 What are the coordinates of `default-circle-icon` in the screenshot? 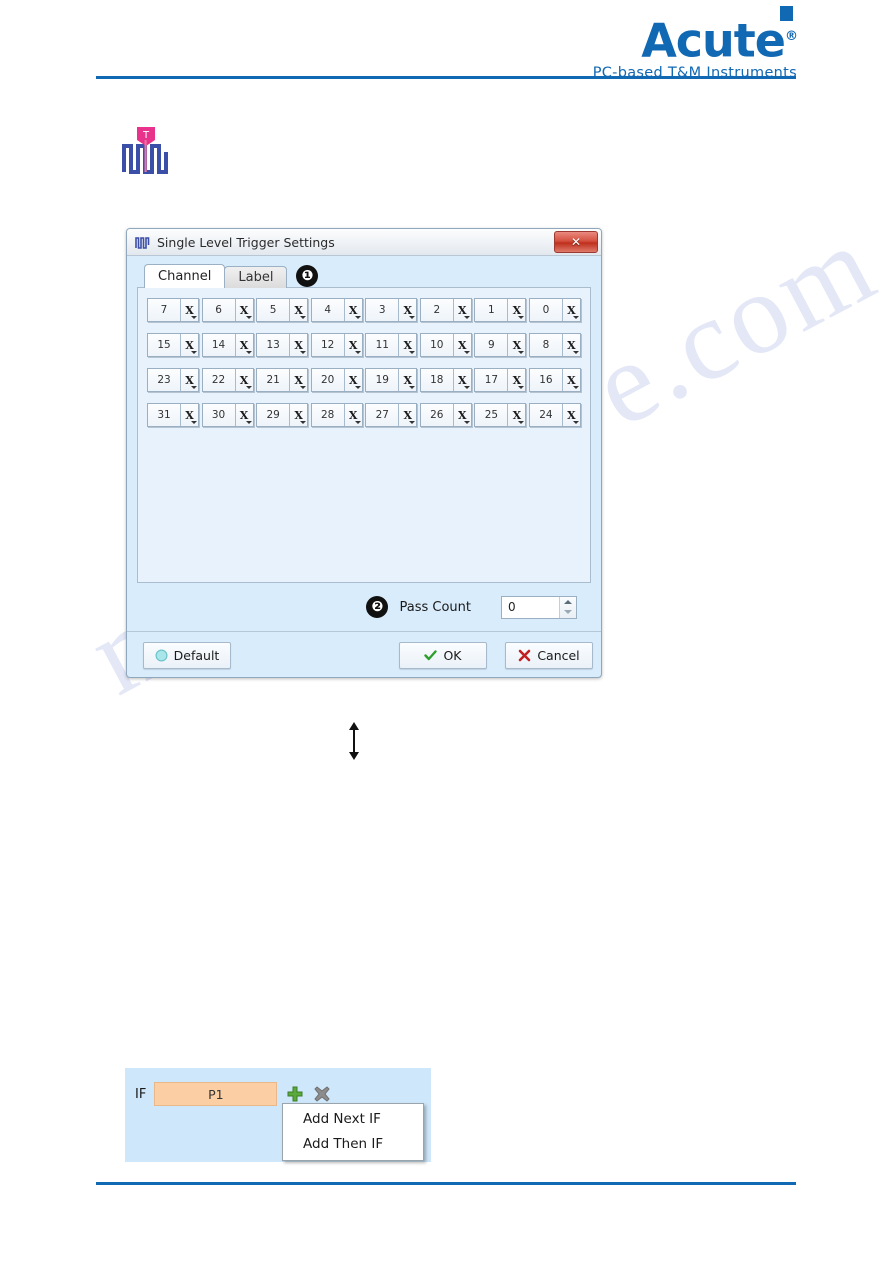 It's located at (161, 655).